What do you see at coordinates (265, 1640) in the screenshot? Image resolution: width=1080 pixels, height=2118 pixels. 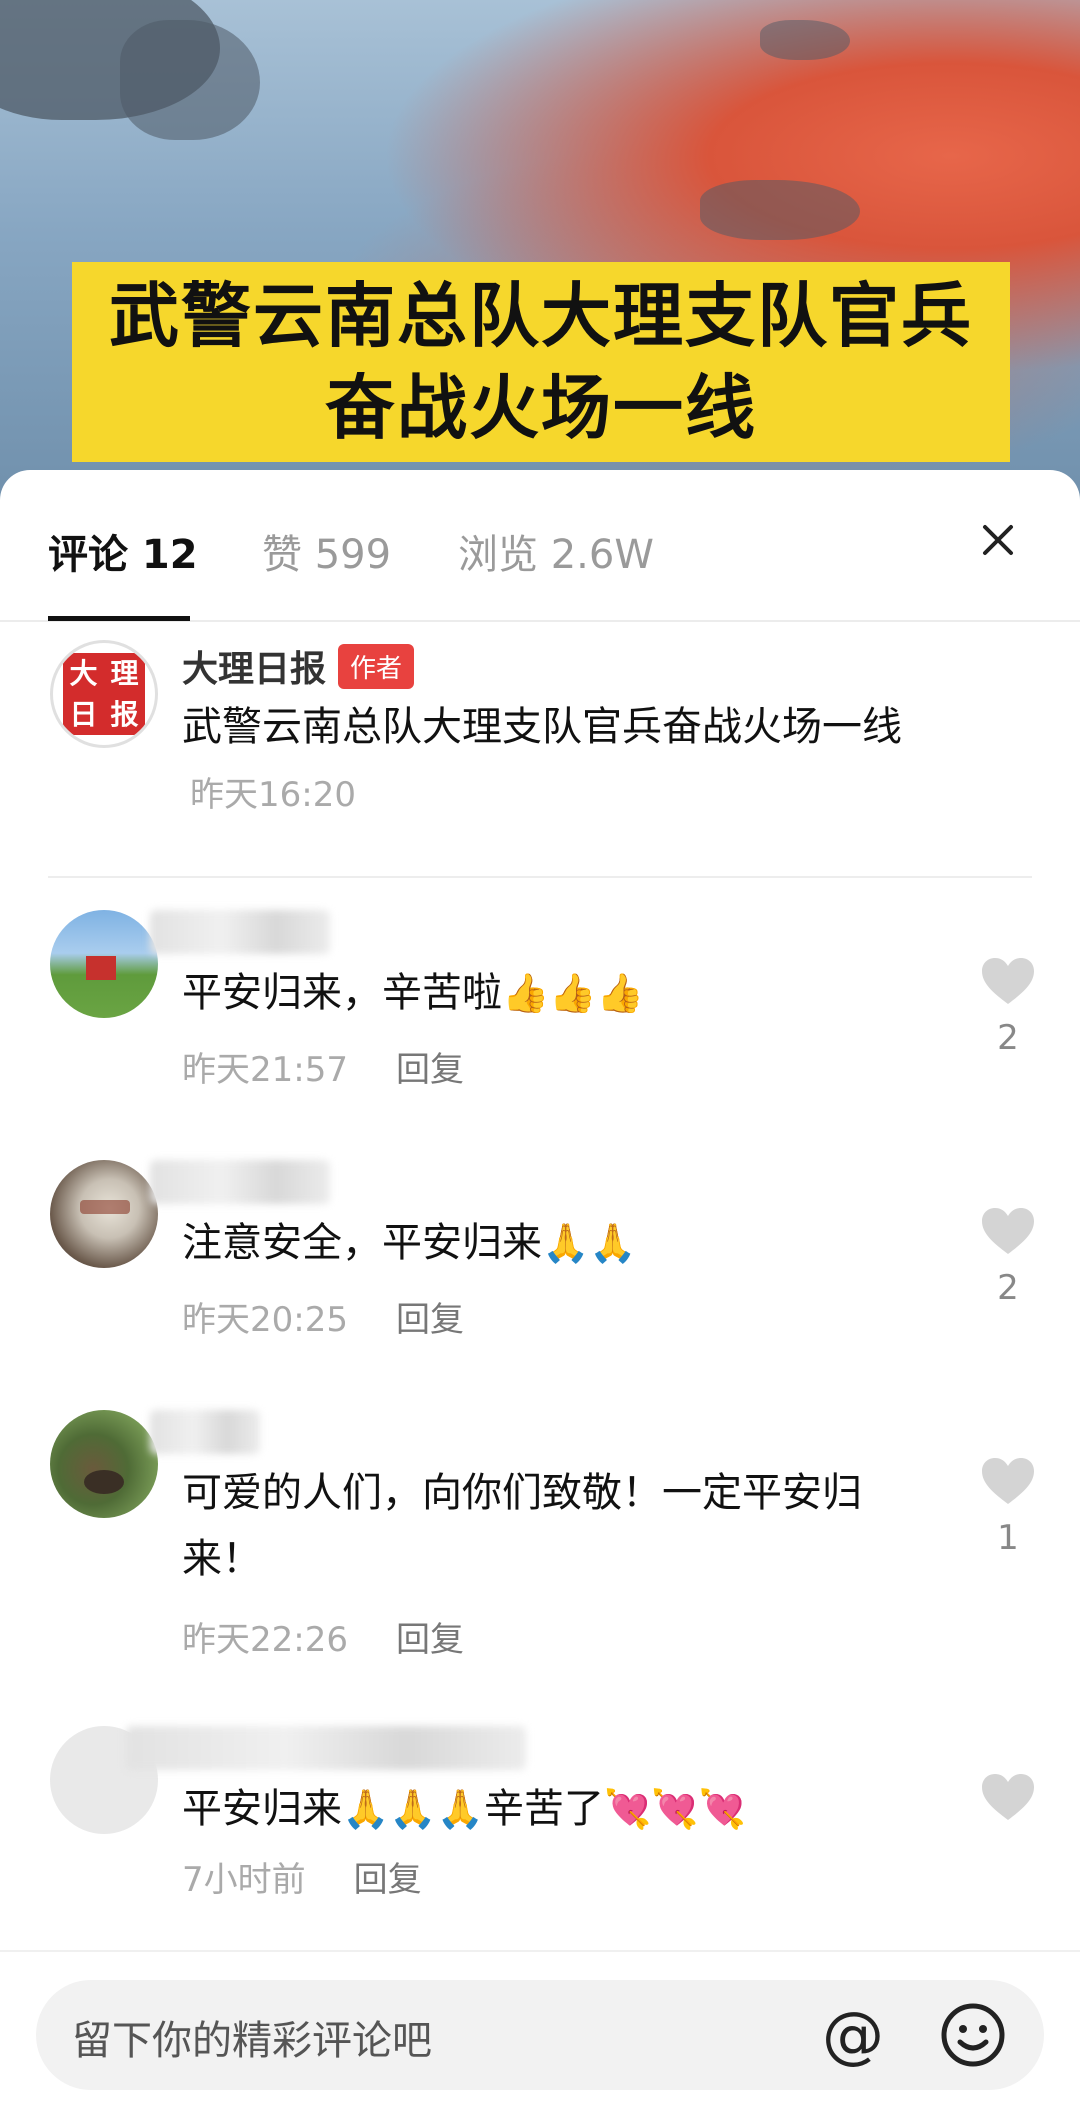 I see `comment-time: 昨天22:26` at bounding box center [265, 1640].